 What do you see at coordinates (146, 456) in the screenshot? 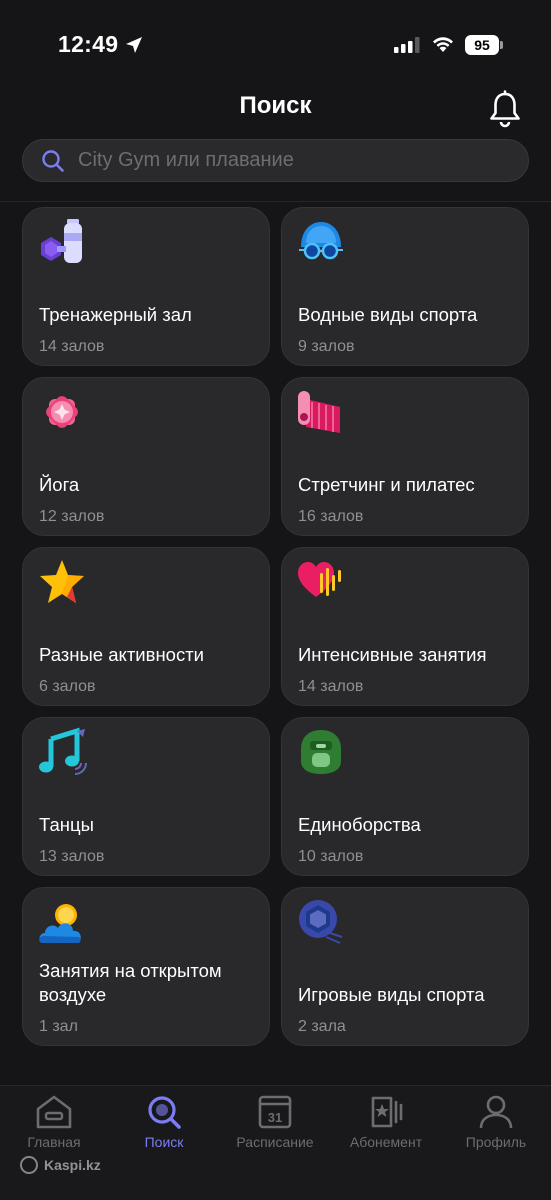
I see `category-card-yoga: Йога 12 залов` at bounding box center [146, 456].